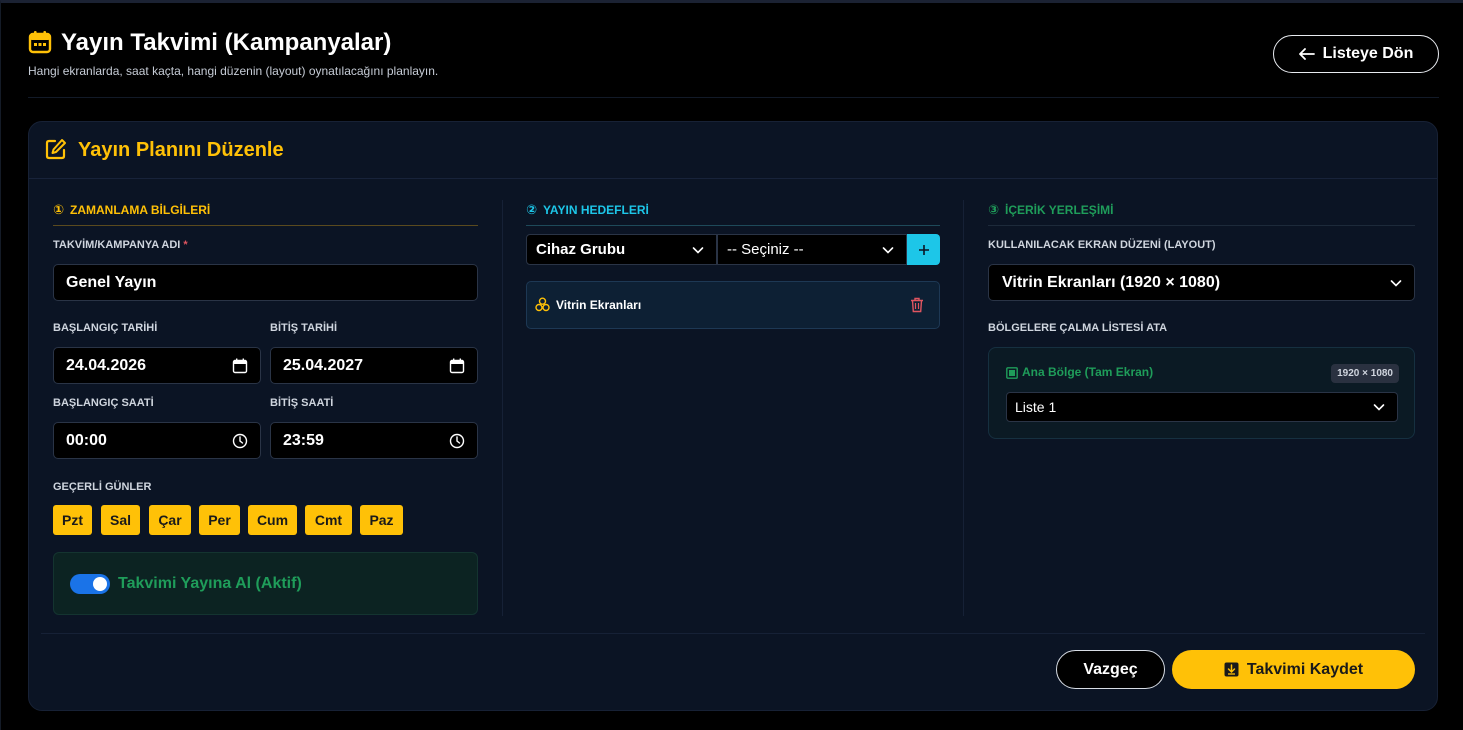 The height and width of the screenshot is (730, 1463). What do you see at coordinates (1088, 372) in the screenshot?
I see `region-title: Ana Bölge (Tam Ekran)` at bounding box center [1088, 372].